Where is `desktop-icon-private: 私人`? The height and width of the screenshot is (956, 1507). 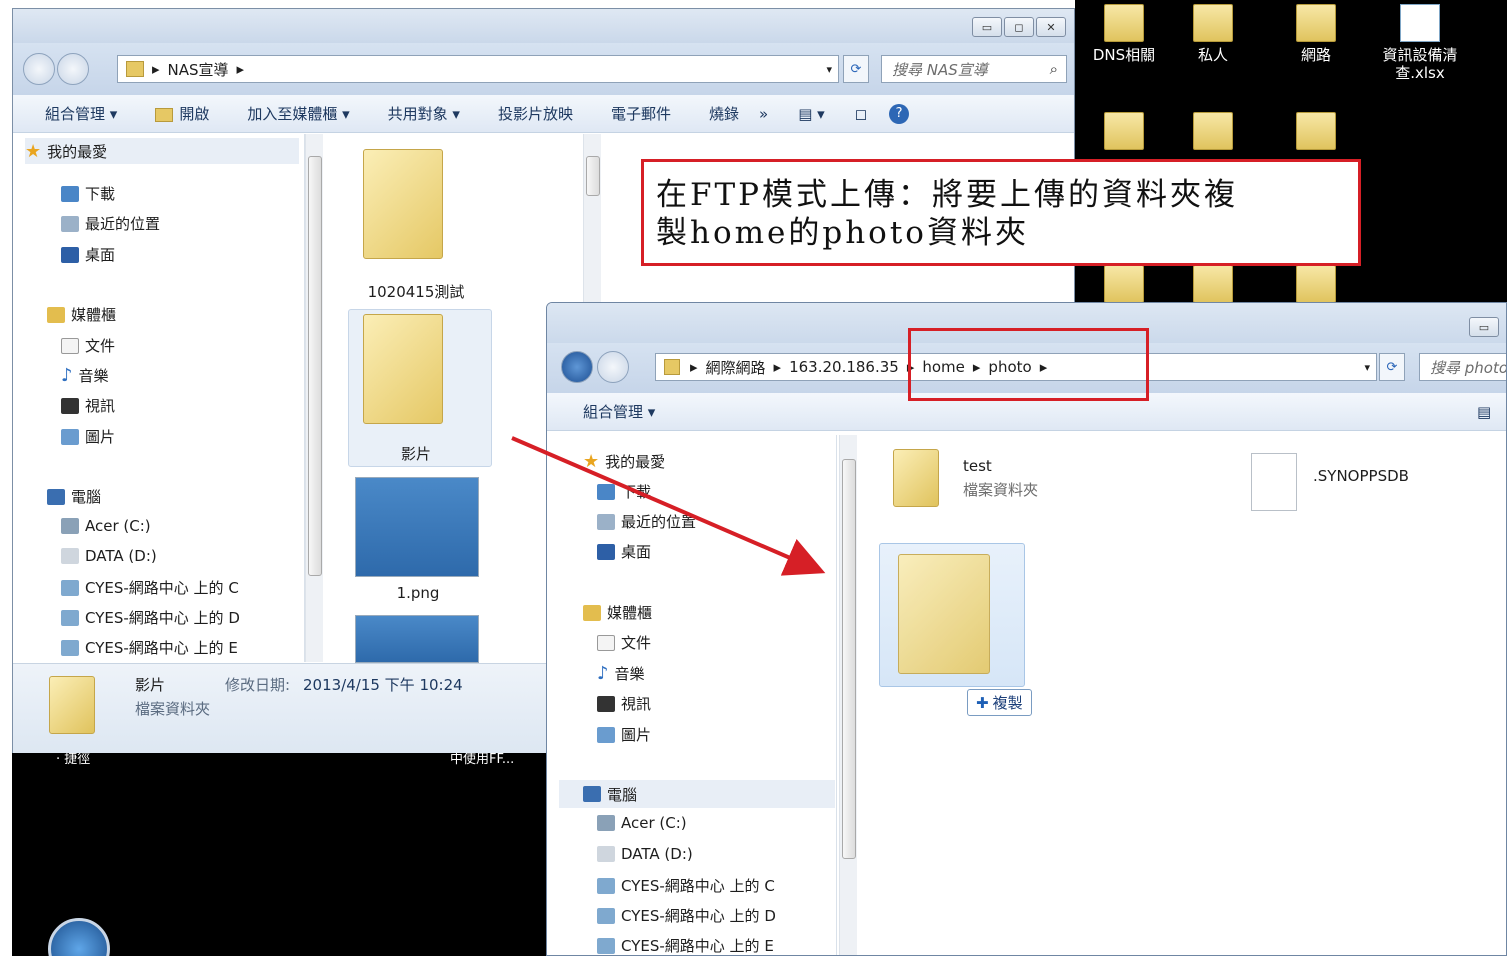
desktop-icon-private: 私人 is located at coordinates (1213, 34).